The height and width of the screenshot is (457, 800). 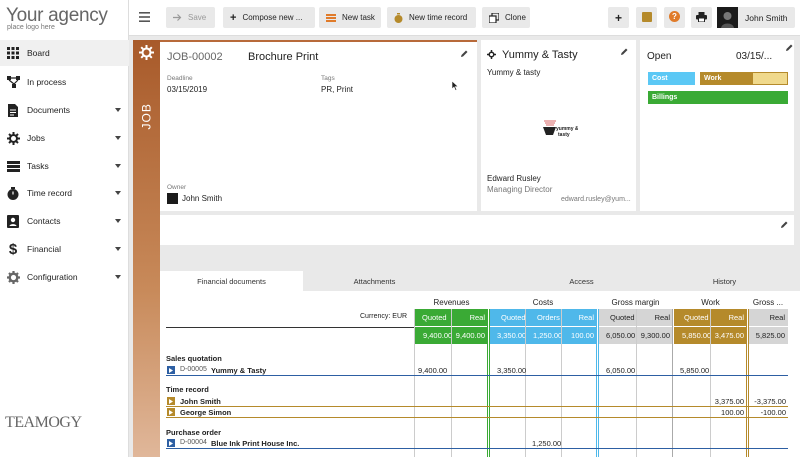 What do you see at coordinates (713, 78) in the screenshot?
I see `work-bar-label: Work` at bounding box center [713, 78].